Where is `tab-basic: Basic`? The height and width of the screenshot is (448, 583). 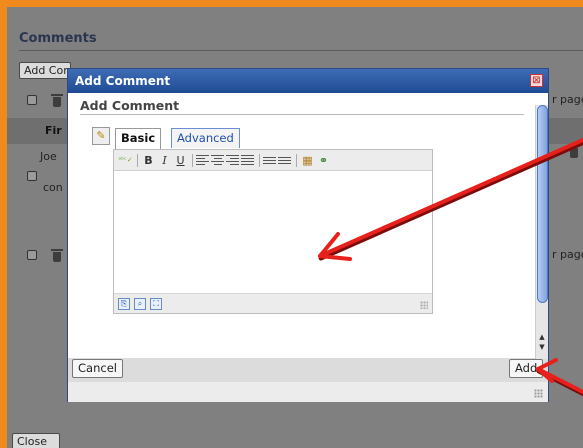
tab-basic: Basic is located at coordinates (138, 138).